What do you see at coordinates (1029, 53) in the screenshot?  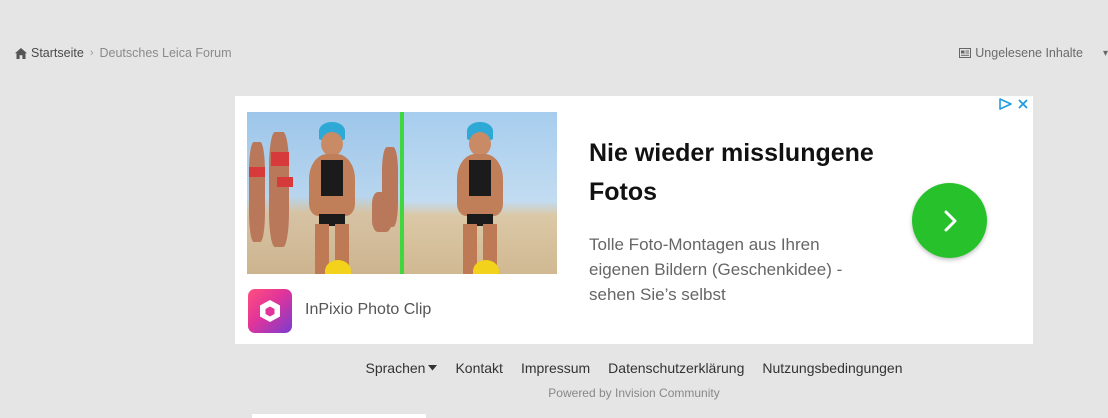 I see `unread-label: Ungelesene Inhalte` at bounding box center [1029, 53].